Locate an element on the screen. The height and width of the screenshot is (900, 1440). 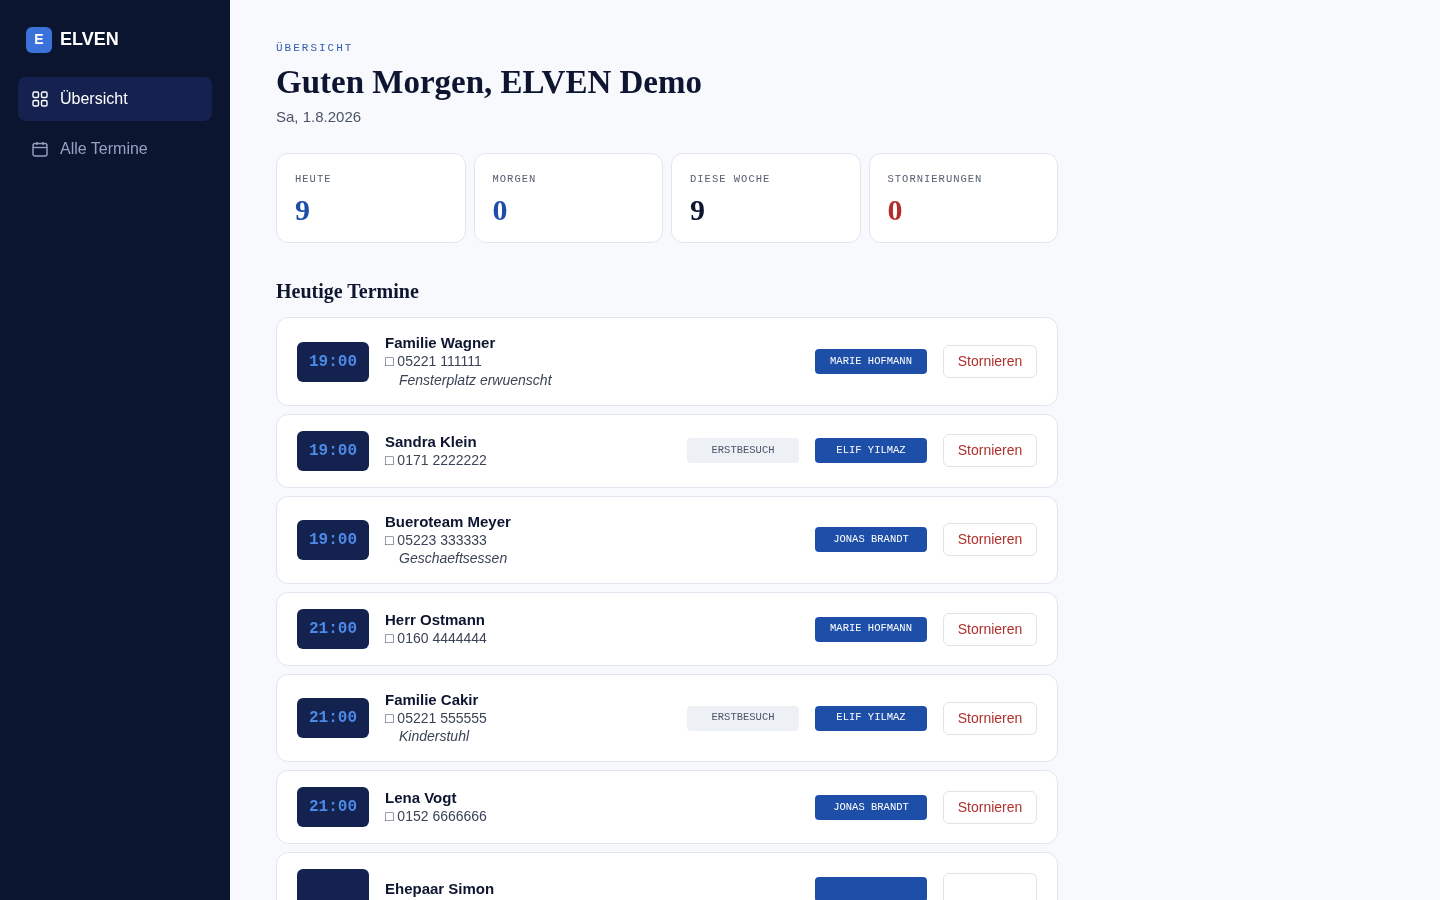
stat-label: DIESE WOCHE is located at coordinates (731, 179).